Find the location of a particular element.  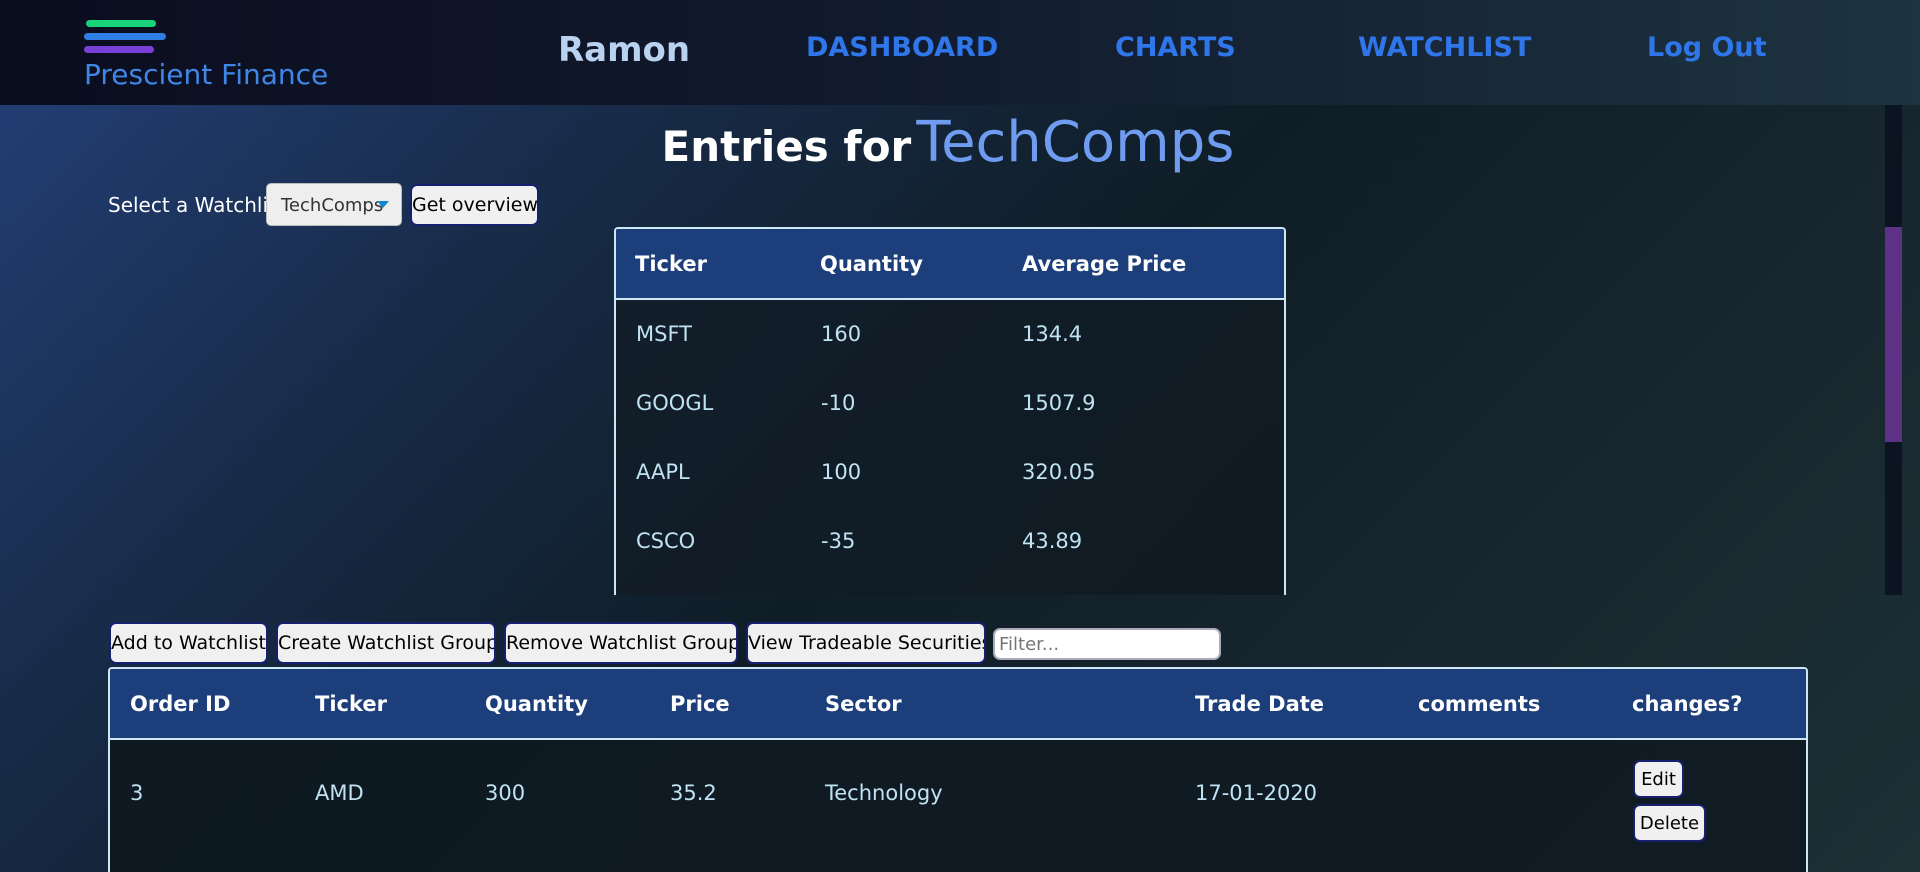

holdings-cell-ticker: AAPL is located at coordinates (663, 472).